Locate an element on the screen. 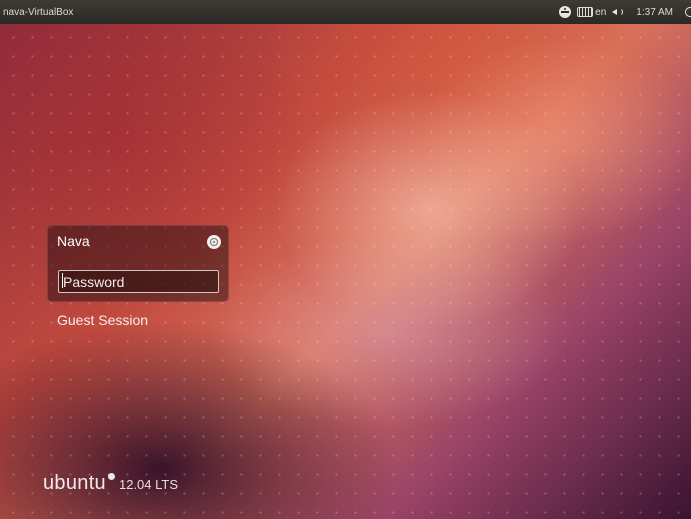  top-panel: nava-VirtualBox en 1:37 AM is located at coordinates (345, 12).